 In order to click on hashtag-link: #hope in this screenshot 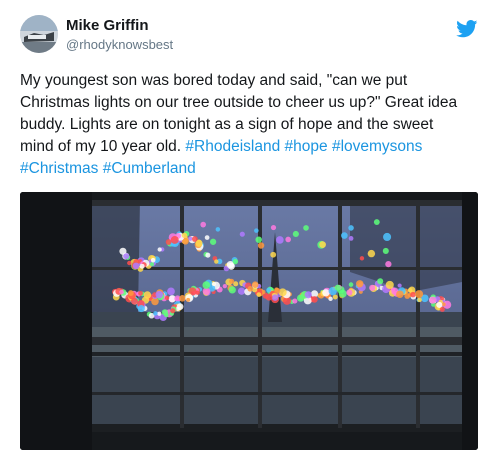, I will do `click(306, 146)`.